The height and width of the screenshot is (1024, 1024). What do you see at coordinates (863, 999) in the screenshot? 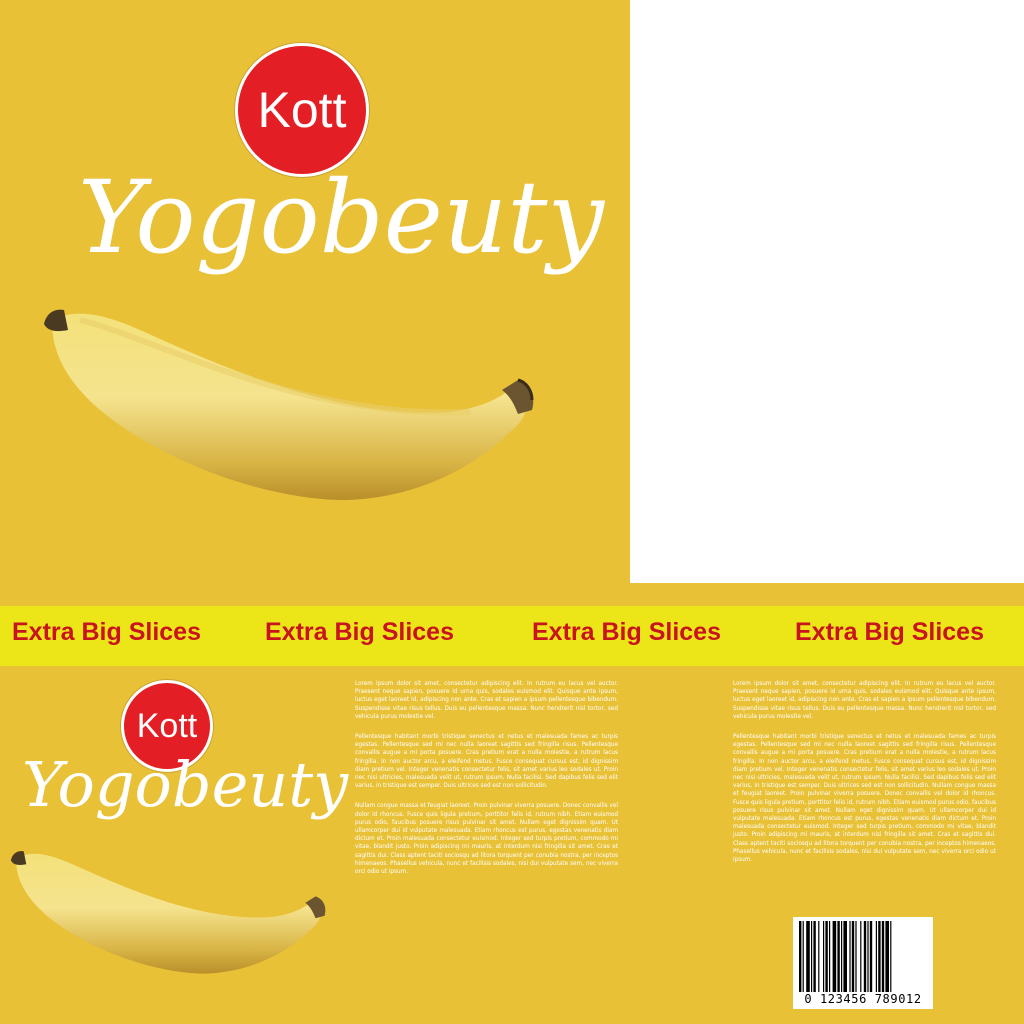
I see `barcode-digits: 0 123456 789012` at bounding box center [863, 999].